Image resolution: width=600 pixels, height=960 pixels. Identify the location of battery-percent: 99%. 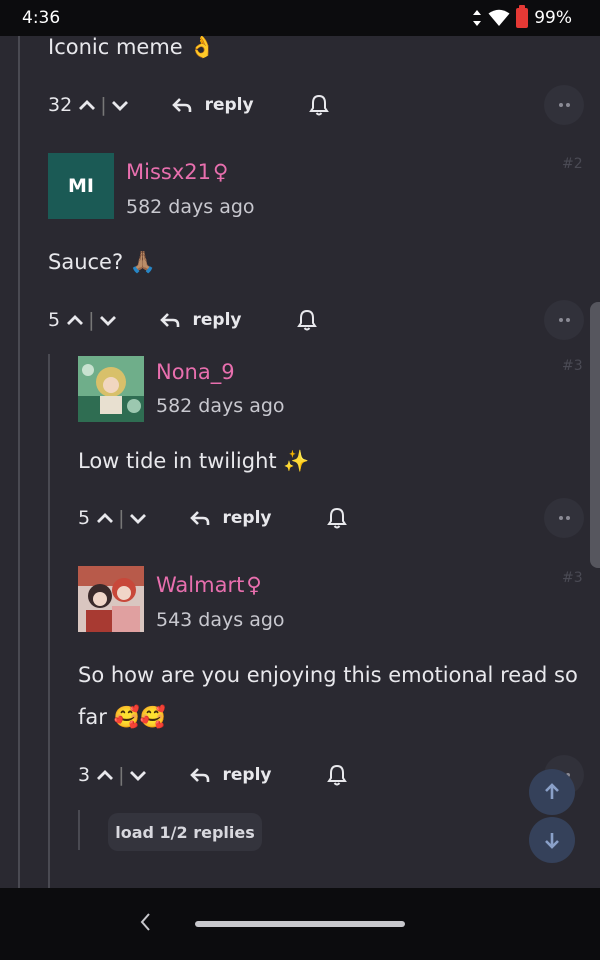
(553, 18).